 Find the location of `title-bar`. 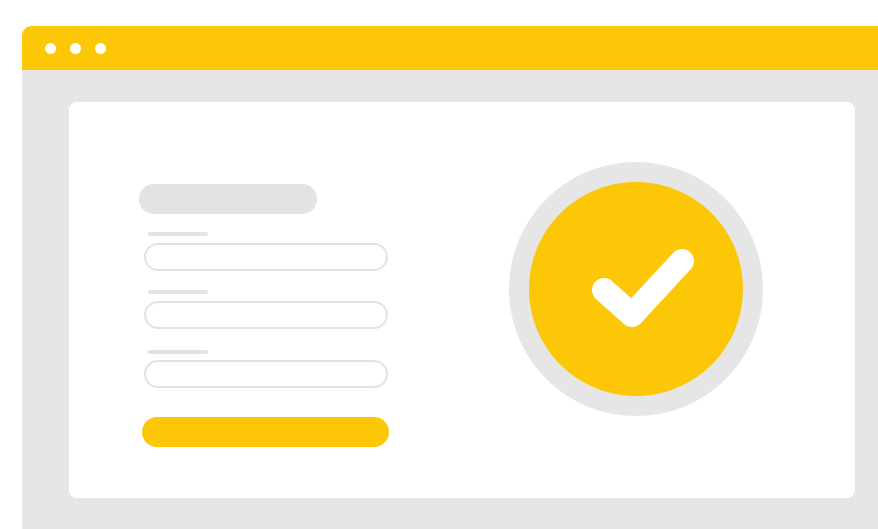

title-bar is located at coordinates (450, 48).